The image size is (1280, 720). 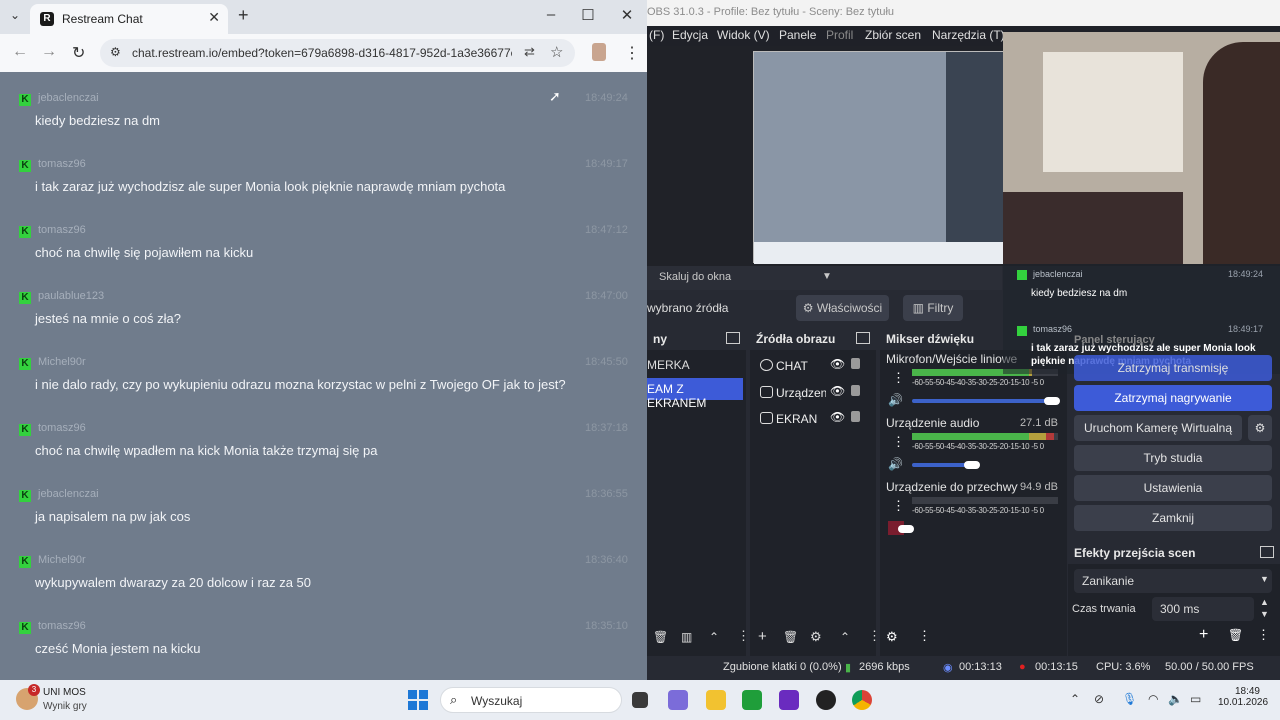 I want to click on chat-username: tomasz96, so click(x=62, y=428).